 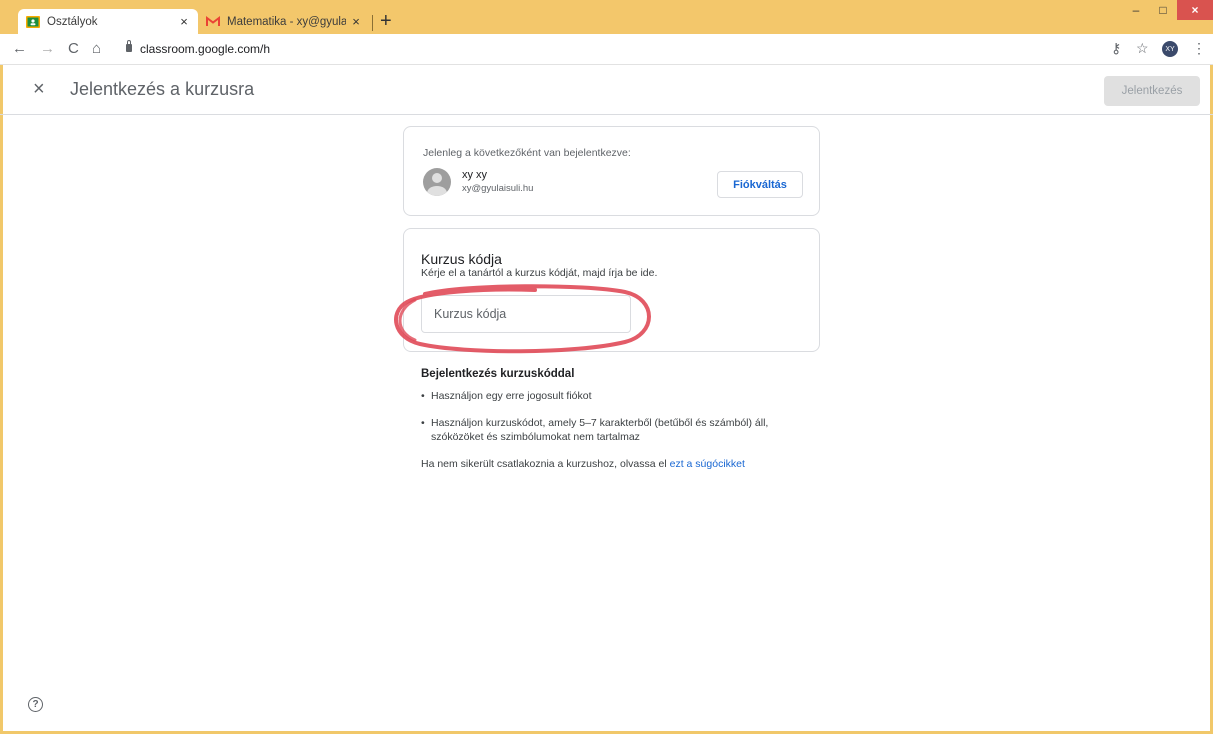 I want to click on lock-icon, so click(x=129, y=46).